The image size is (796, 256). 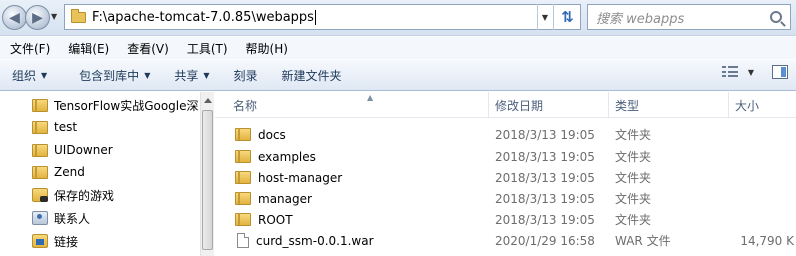 I want to click on file-row: ROOT 2018/3/13 19:05 文件夹, so click(x=511, y=219).